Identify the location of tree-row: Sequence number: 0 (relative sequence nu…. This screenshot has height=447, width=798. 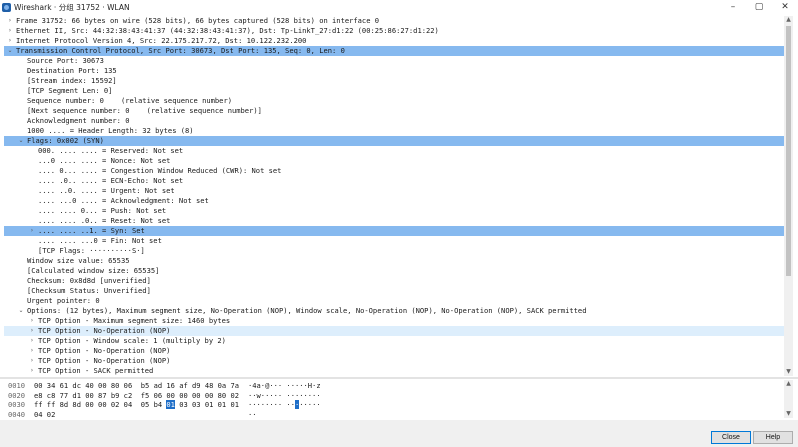
(394, 101).